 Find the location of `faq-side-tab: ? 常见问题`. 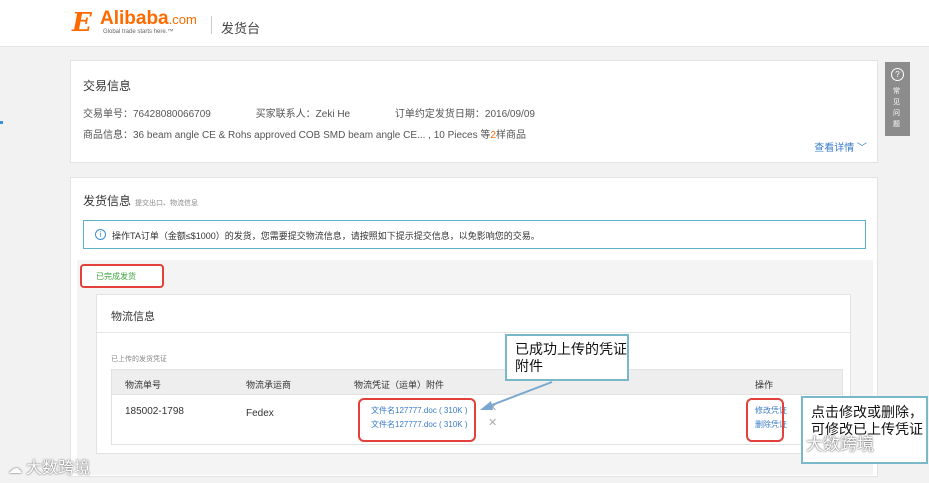

faq-side-tab: ? 常见问题 is located at coordinates (897, 99).